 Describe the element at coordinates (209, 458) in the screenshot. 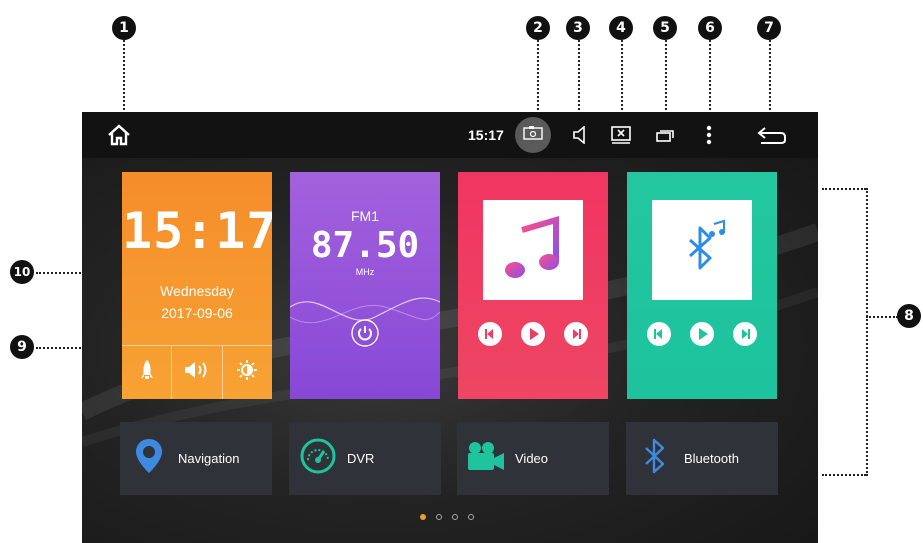

I see `app-label-navigation: Navigation` at that location.